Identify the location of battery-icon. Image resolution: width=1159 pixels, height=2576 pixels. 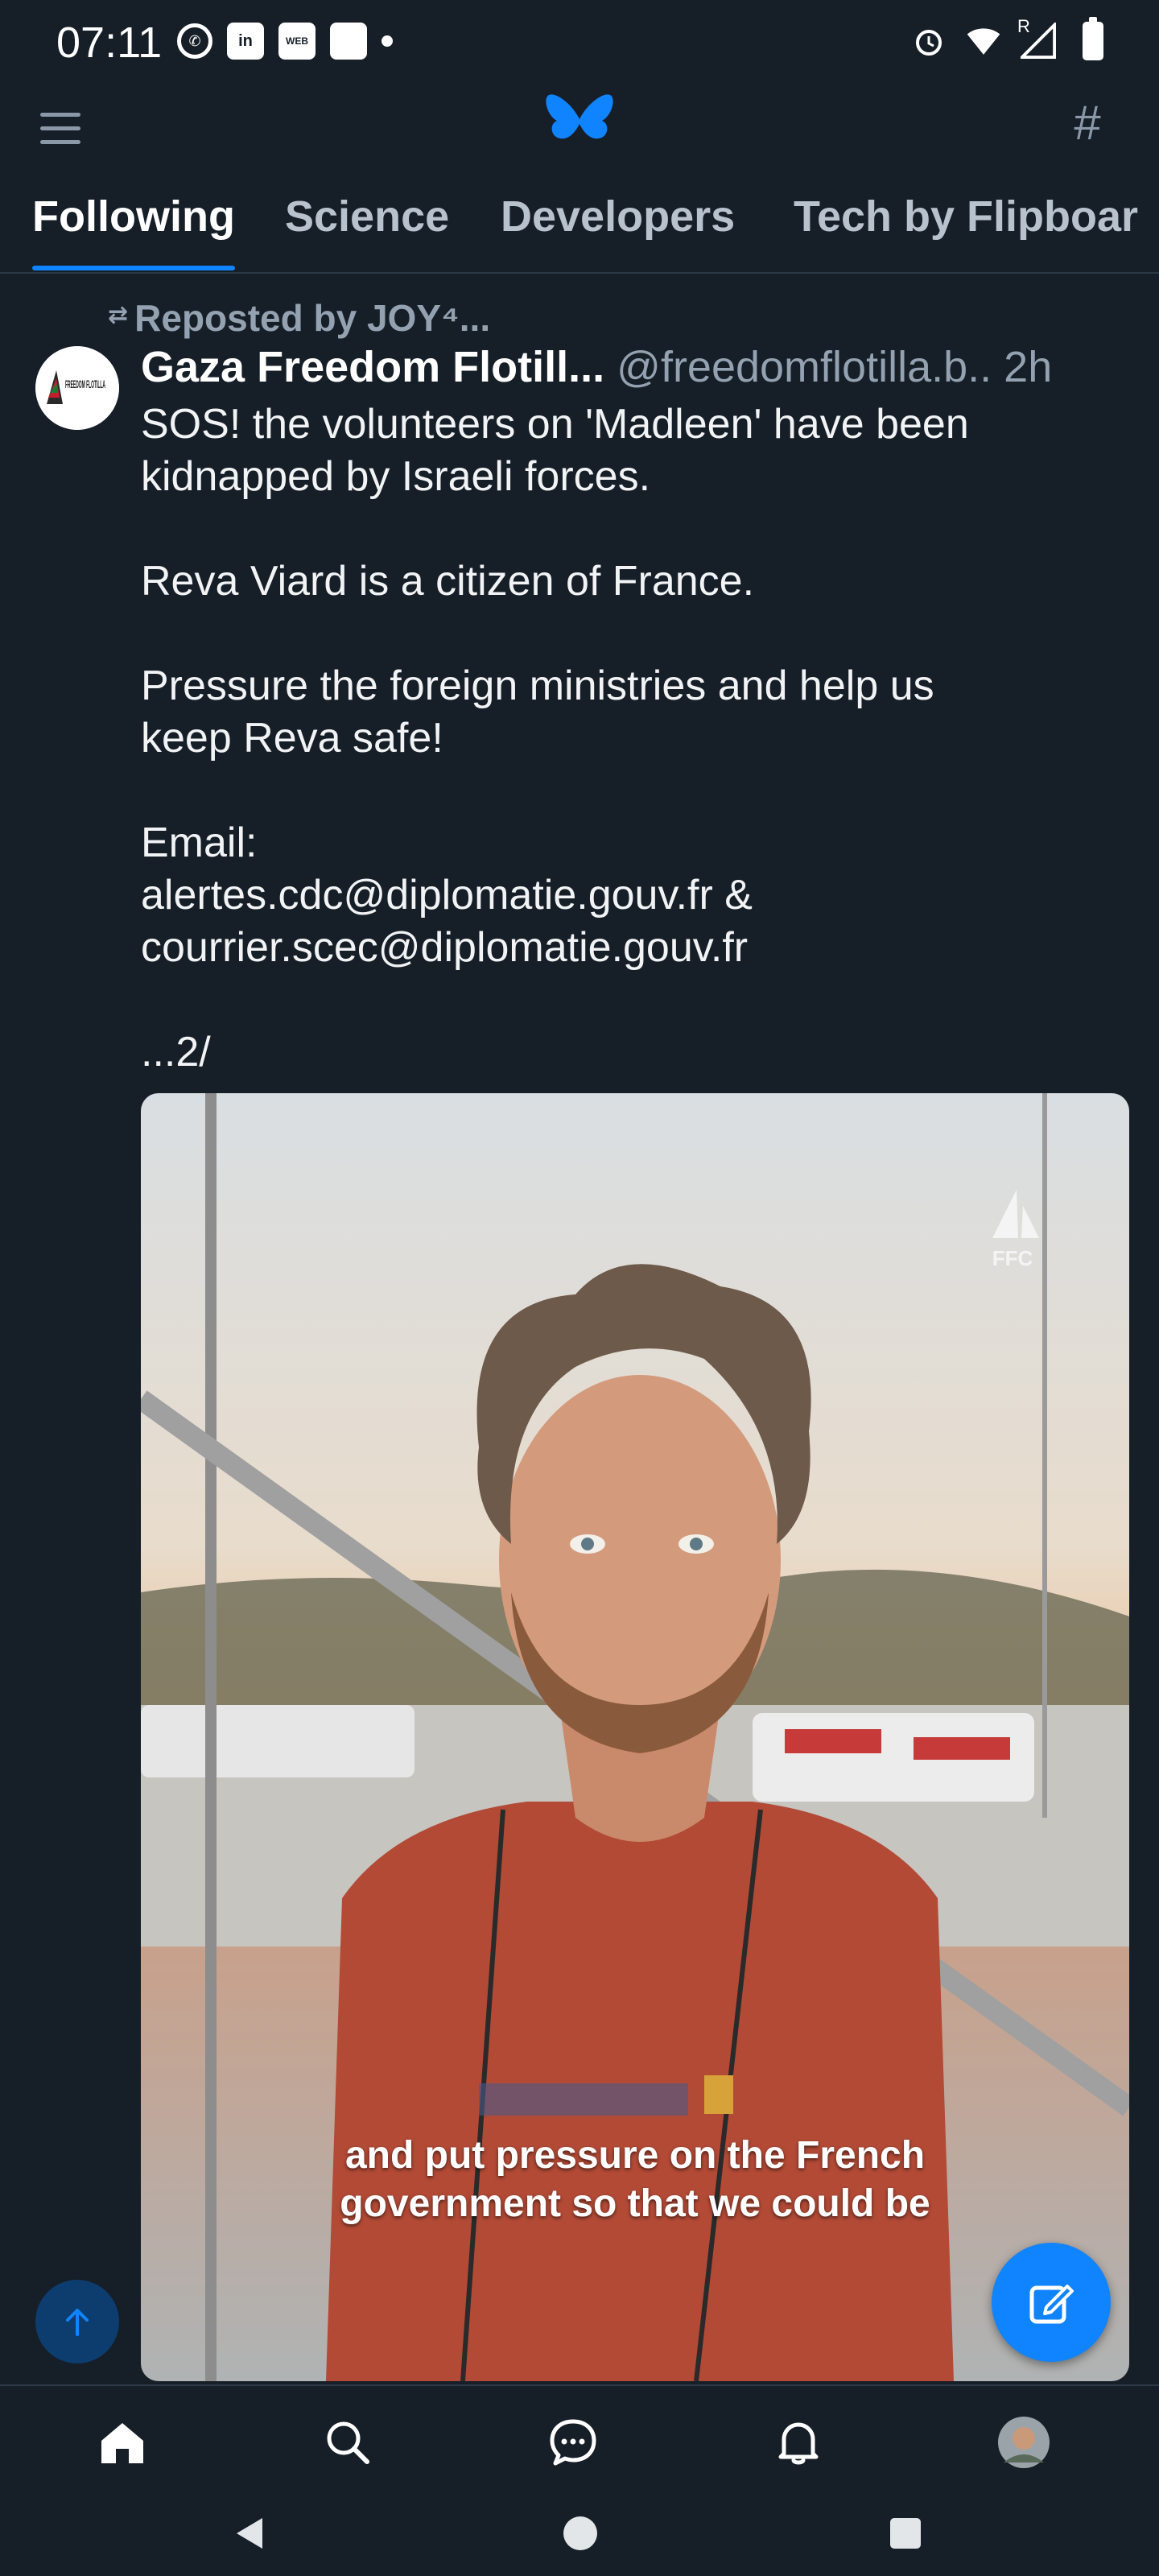
(1093, 39).